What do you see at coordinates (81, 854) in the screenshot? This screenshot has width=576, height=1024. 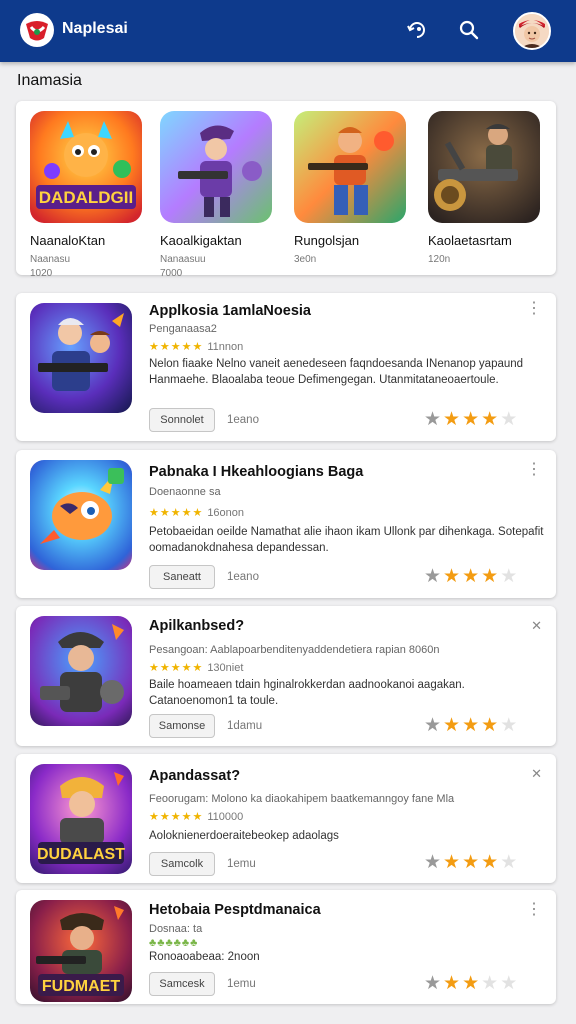 I see `svg-text: DUDALAST` at bounding box center [81, 854].